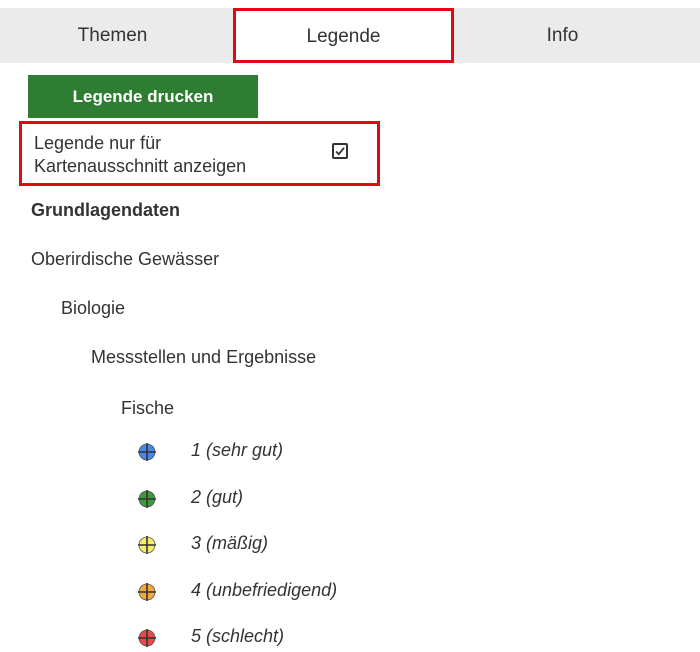 The height and width of the screenshot is (652, 700). What do you see at coordinates (143, 96) in the screenshot?
I see `print-legend-button: Legende drucken` at bounding box center [143, 96].